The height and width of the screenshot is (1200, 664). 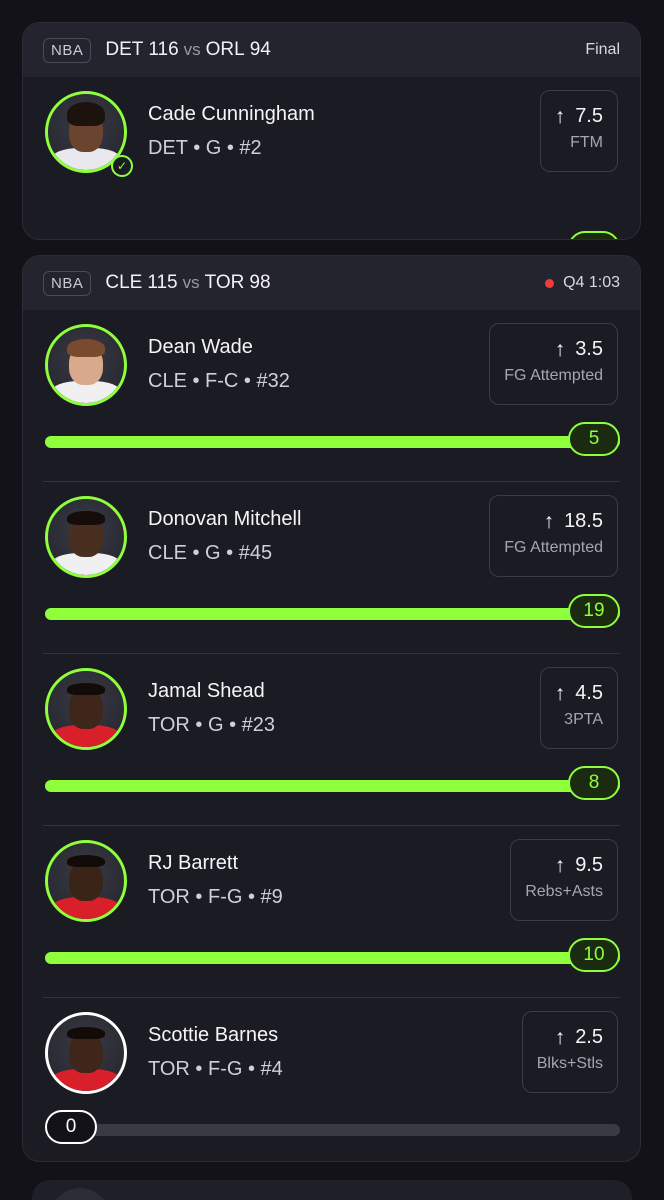 What do you see at coordinates (205, 148) in the screenshot?
I see `player-meta: DET • G • #2` at bounding box center [205, 148].